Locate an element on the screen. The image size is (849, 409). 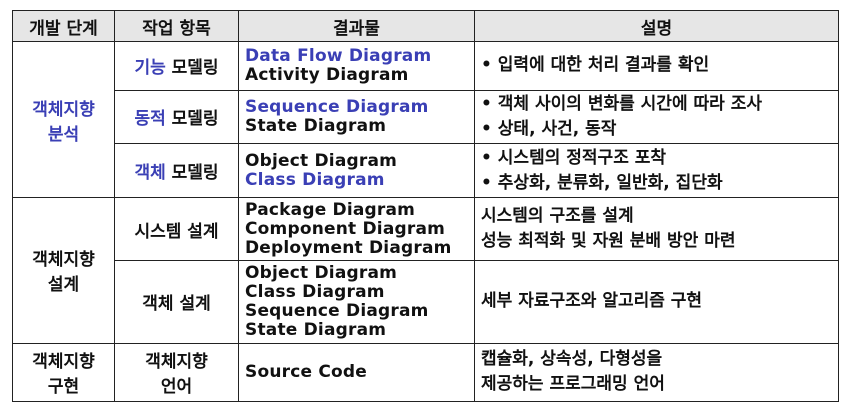
task-prefix: 객체 is located at coordinates (150, 173).